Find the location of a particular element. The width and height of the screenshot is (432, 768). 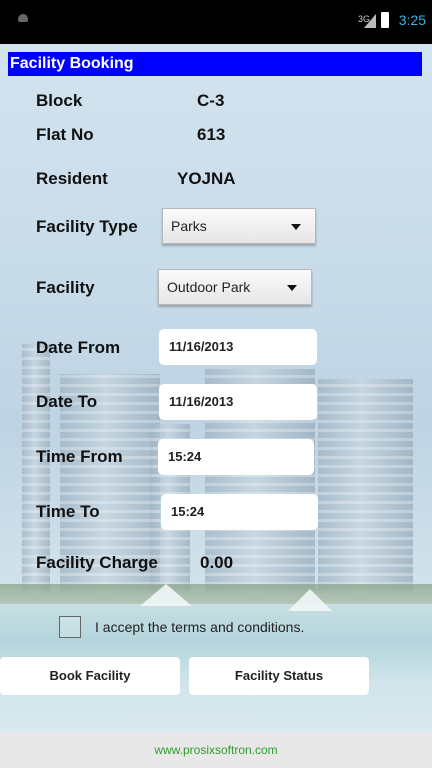

terms-label: I accept the terms and conditions. is located at coordinates (199, 627).